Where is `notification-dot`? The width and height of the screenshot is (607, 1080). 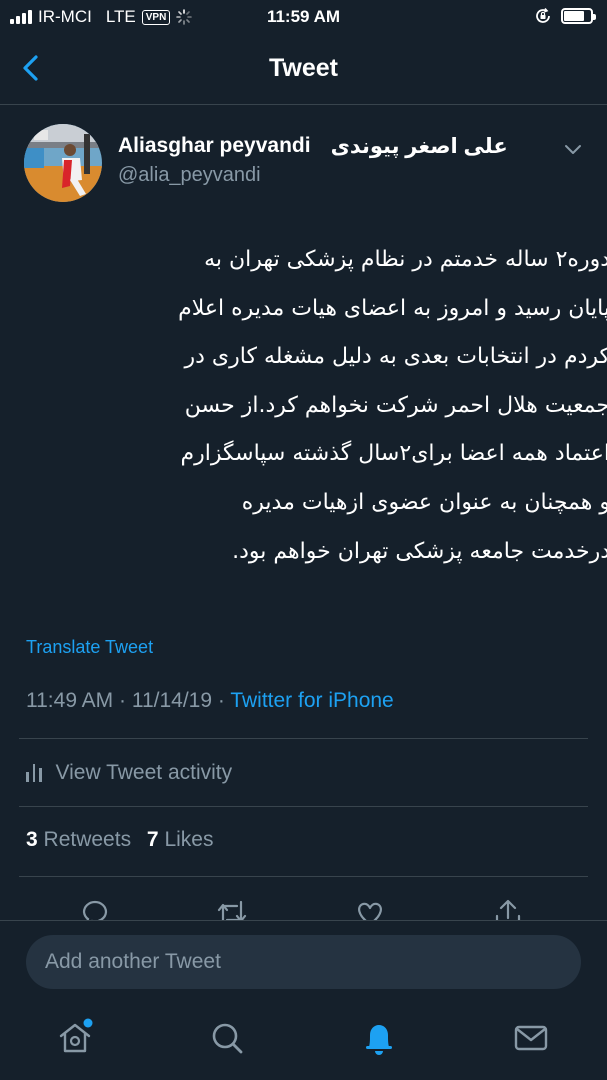
notification-dot is located at coordinates (88, 1023).